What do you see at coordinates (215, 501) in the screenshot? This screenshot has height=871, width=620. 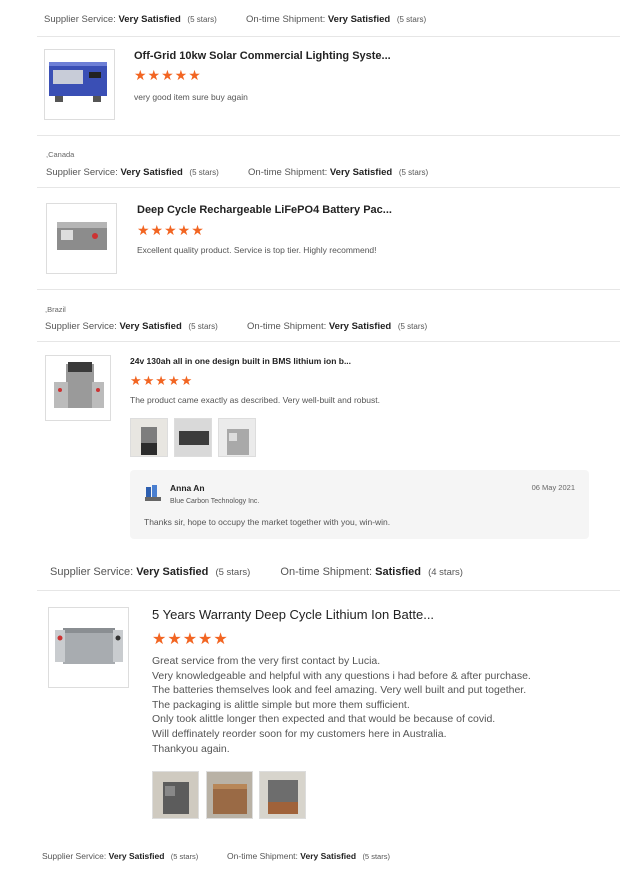 I see `reply-company: Blue Carbon Technology Inc.` at bounding box center [215, 501].